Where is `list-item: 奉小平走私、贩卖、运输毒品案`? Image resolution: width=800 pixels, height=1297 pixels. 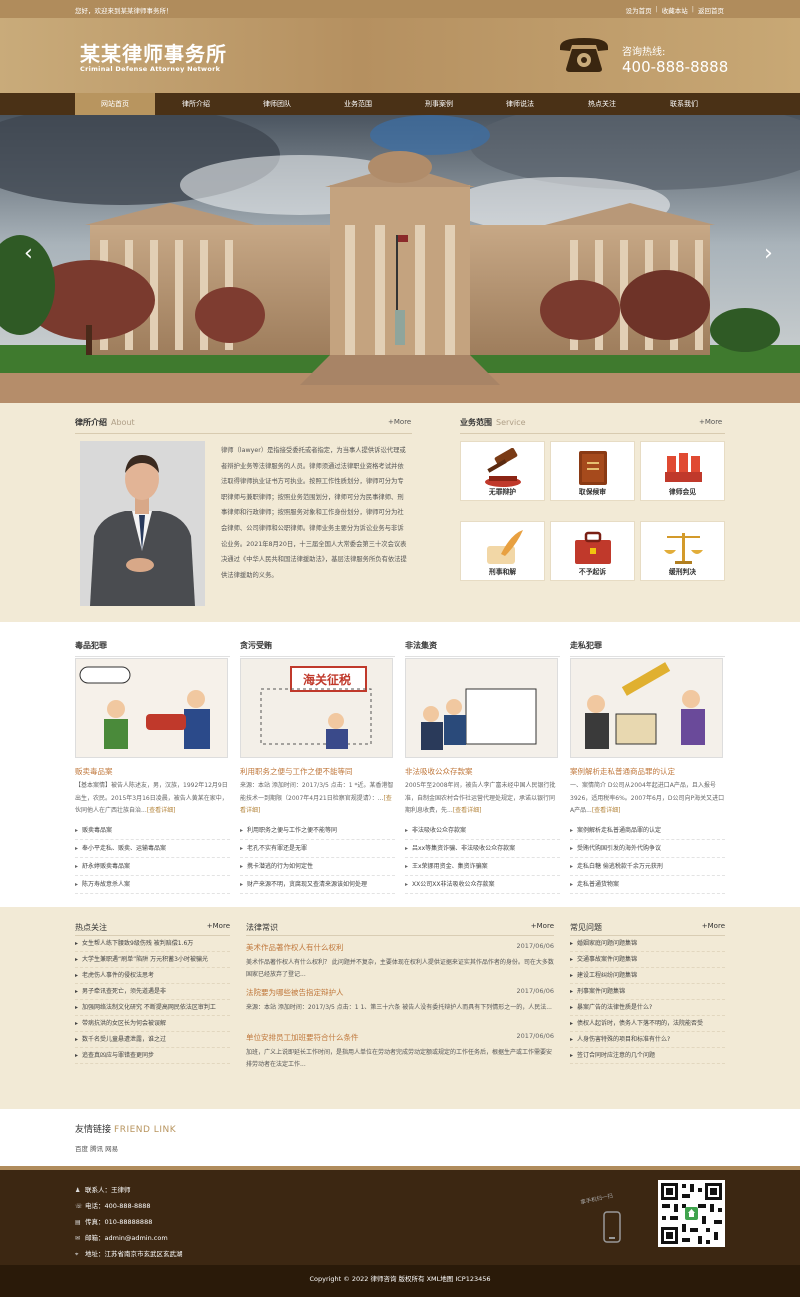
list-item: 奉小平走私、贩卖、运输毒品案 is located at coordinates (152, 849).